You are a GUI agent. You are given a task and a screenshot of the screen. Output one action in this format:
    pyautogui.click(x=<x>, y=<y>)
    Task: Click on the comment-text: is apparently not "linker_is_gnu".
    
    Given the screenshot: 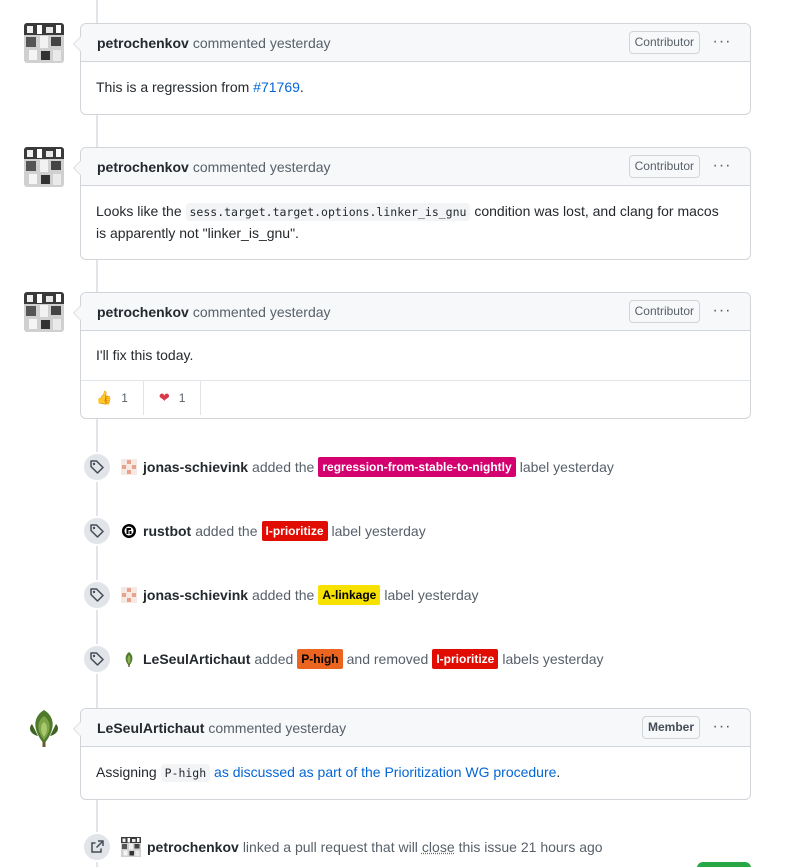 What is the action you would take?
    pyautogui.click(x=197, y=233)
    